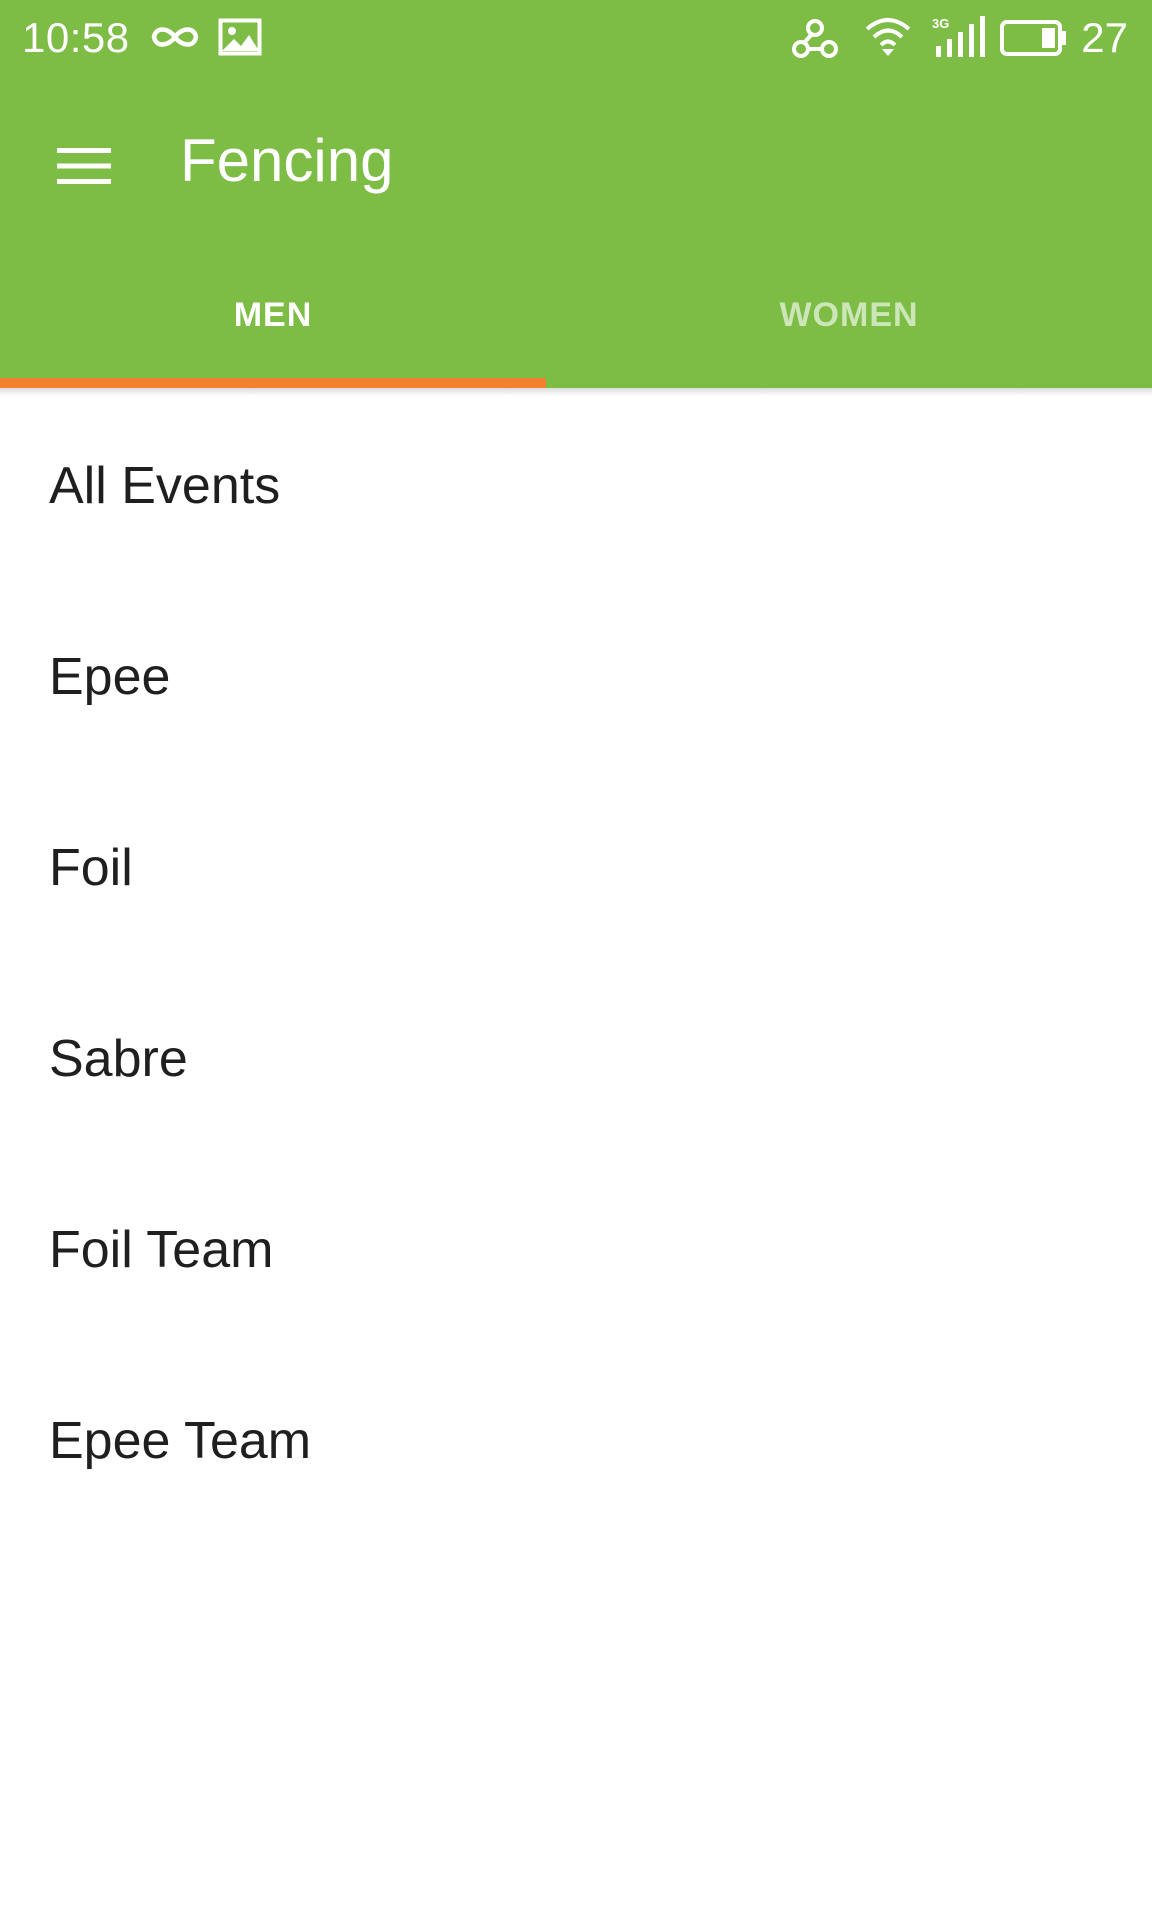 This screenshot has width=1152, height=1920. I want to click on event-item-epee-team: Epee Team, so click(576, 1440).